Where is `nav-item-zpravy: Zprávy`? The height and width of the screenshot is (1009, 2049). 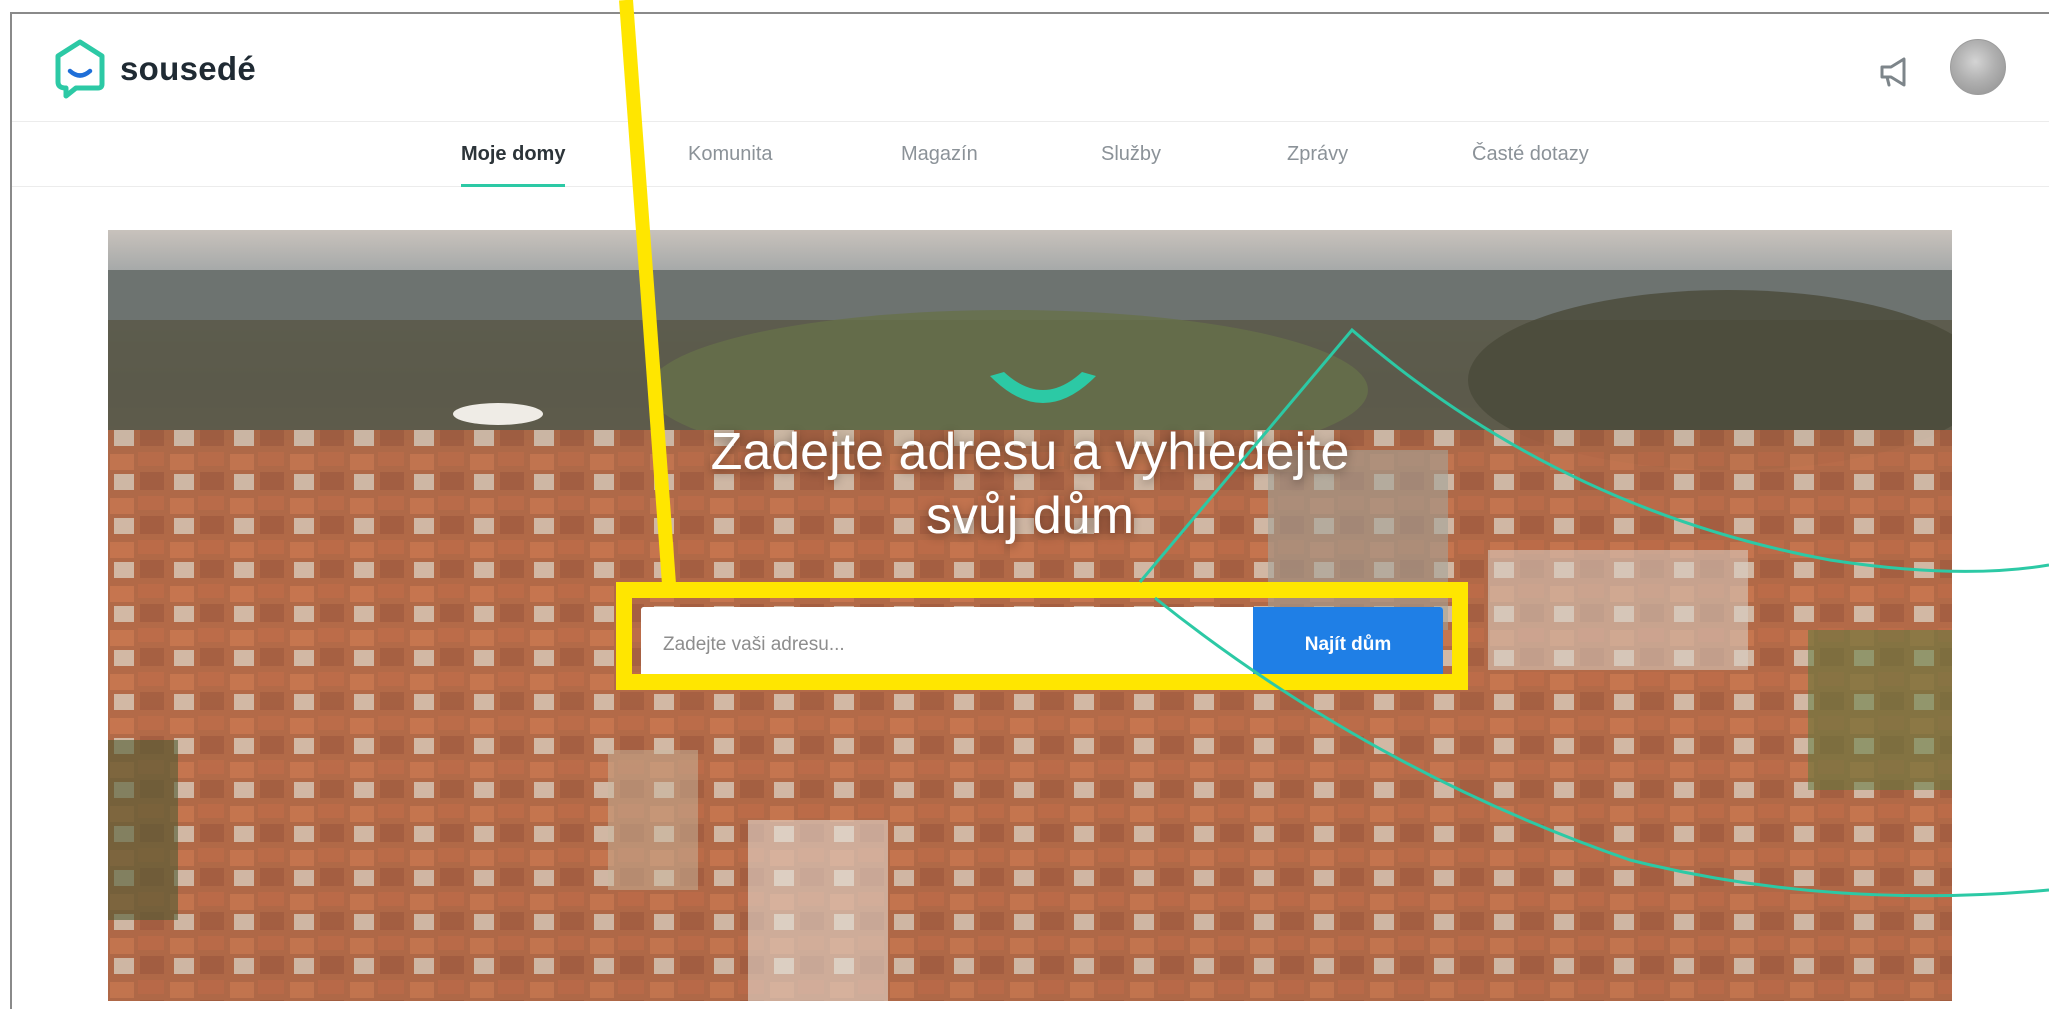 nav-item-zpravy: Zprávy is located at coordinates (1317, 154).